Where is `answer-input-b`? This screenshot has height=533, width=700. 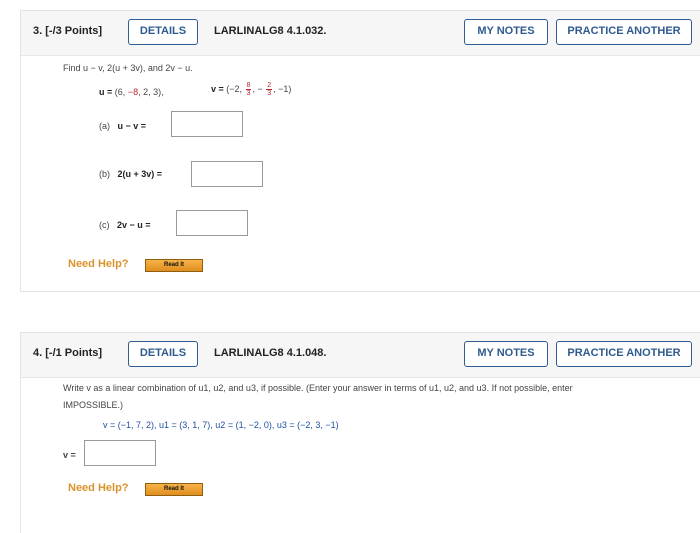
answer-input-b is located at coordinates (227, 174).